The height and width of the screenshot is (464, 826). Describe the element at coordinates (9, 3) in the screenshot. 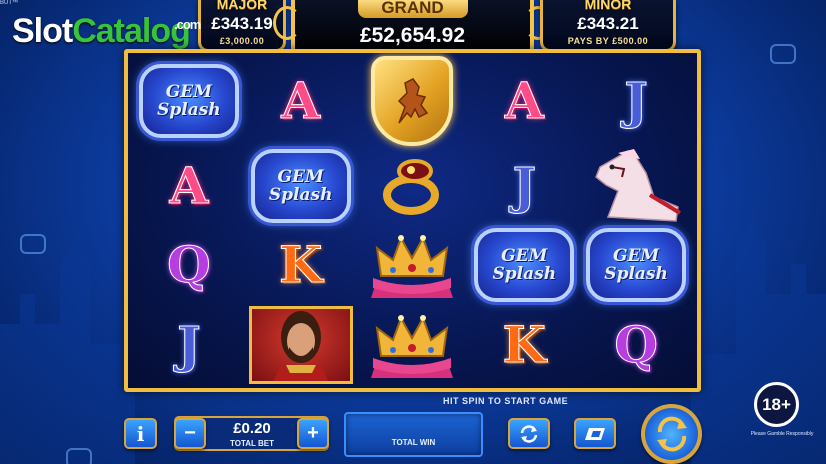

I see `trademark-text: BUT™` at that location.